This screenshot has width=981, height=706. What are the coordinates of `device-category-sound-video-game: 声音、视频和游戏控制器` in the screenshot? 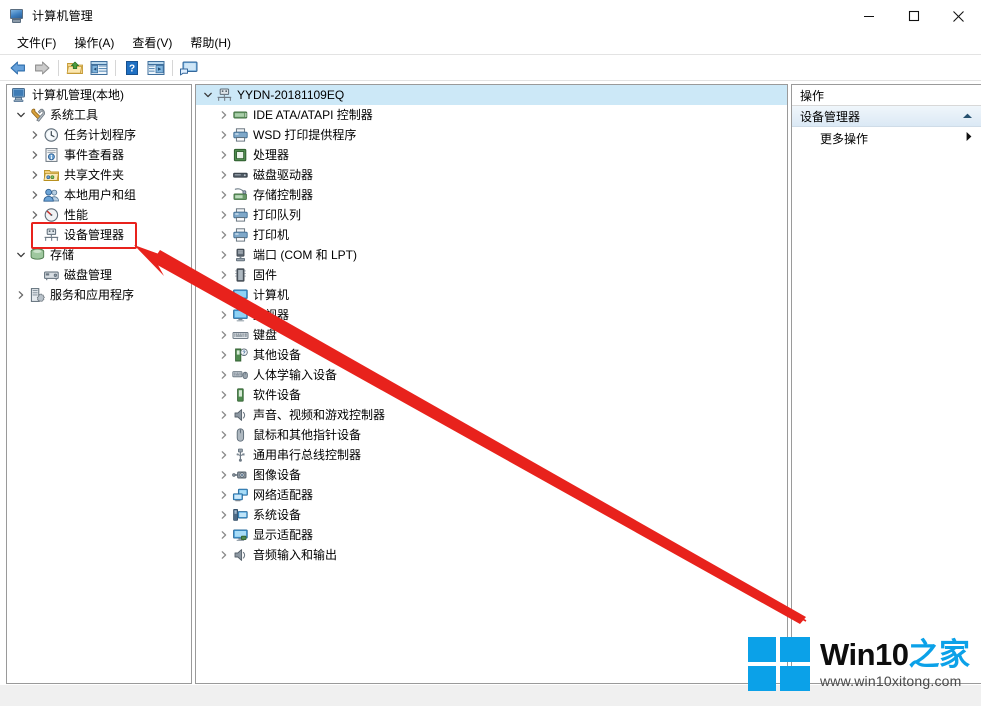 It's located at (491, 415).